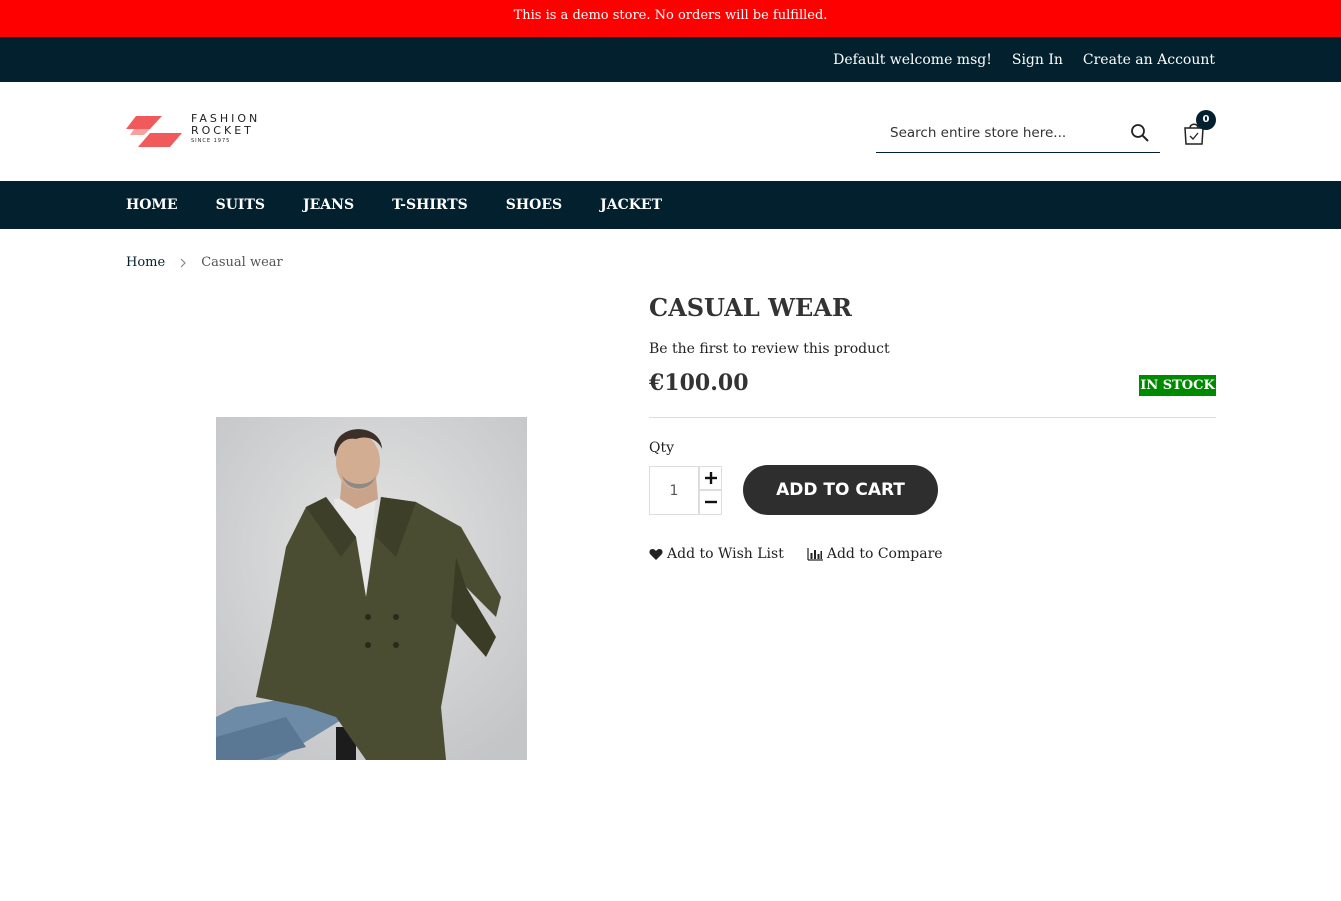 This screenshot has height=901, width=1341. What do you see at coordinates (631, 205) in the screenshot?
I see `nav-item-jacket: JACKET` at bounding box center [631, 205].